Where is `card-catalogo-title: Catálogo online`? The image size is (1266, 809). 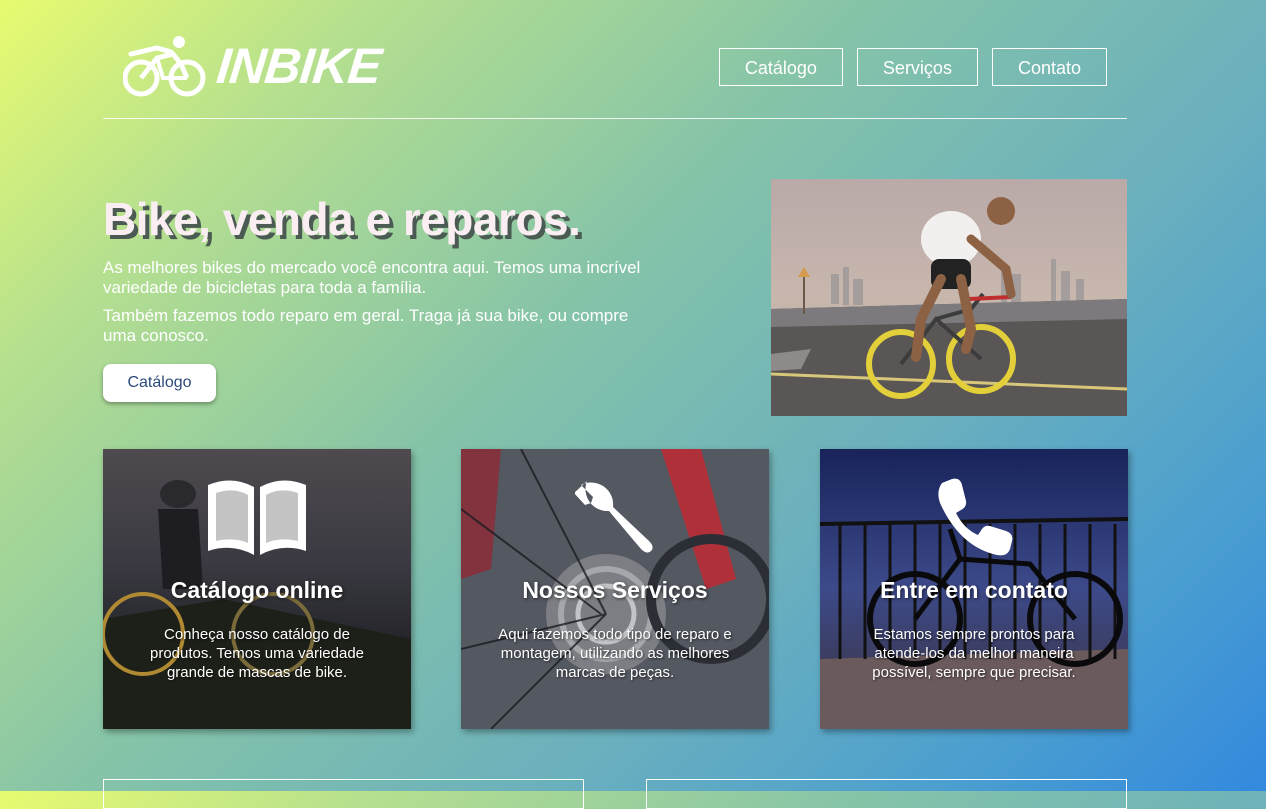 card-catalogo-title: Catálogo online is located at coordinates (257, 590).